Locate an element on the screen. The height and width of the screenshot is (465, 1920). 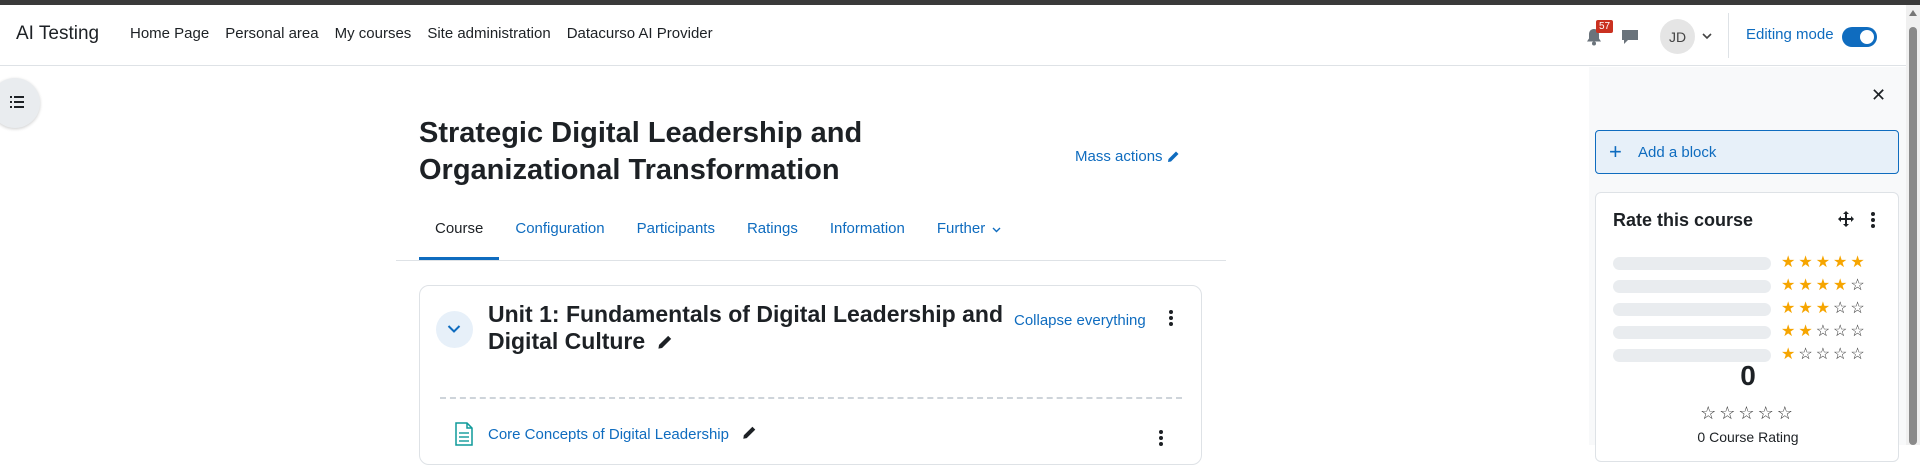
rating-row-2: ★★☆☆☆ is located at coordinates (1748, 332).